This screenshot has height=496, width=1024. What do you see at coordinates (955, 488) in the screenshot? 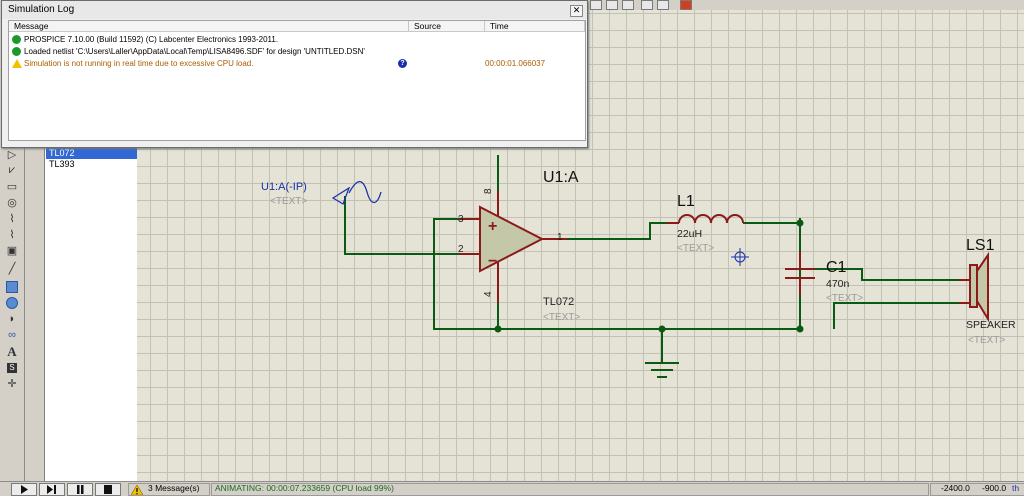
I see `coord-x: -2400.0` at bounding box center [955, 488].